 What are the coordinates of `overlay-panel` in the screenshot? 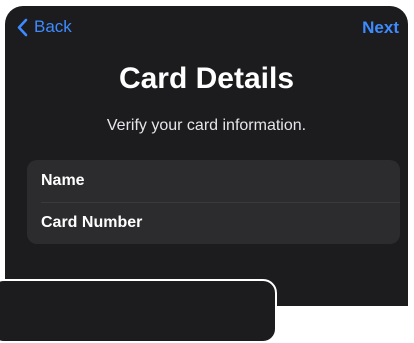 It's located at (138, 311).